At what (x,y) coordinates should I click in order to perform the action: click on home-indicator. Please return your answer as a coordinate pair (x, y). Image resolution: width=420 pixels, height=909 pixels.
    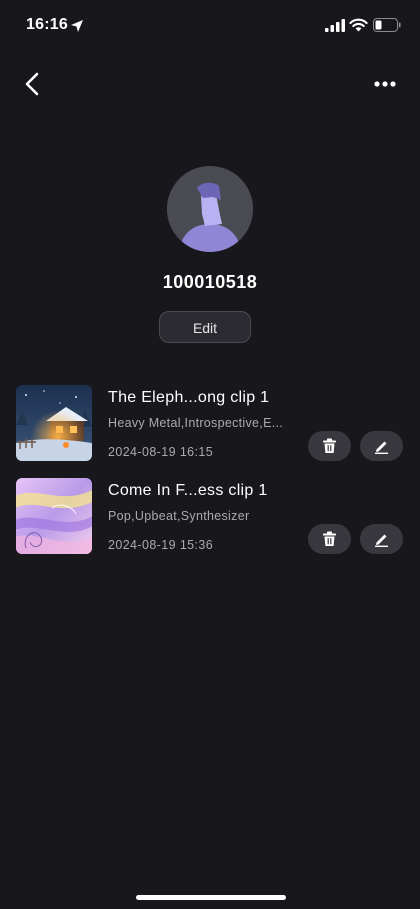
    Looking at the image, I should click on (211, 897).